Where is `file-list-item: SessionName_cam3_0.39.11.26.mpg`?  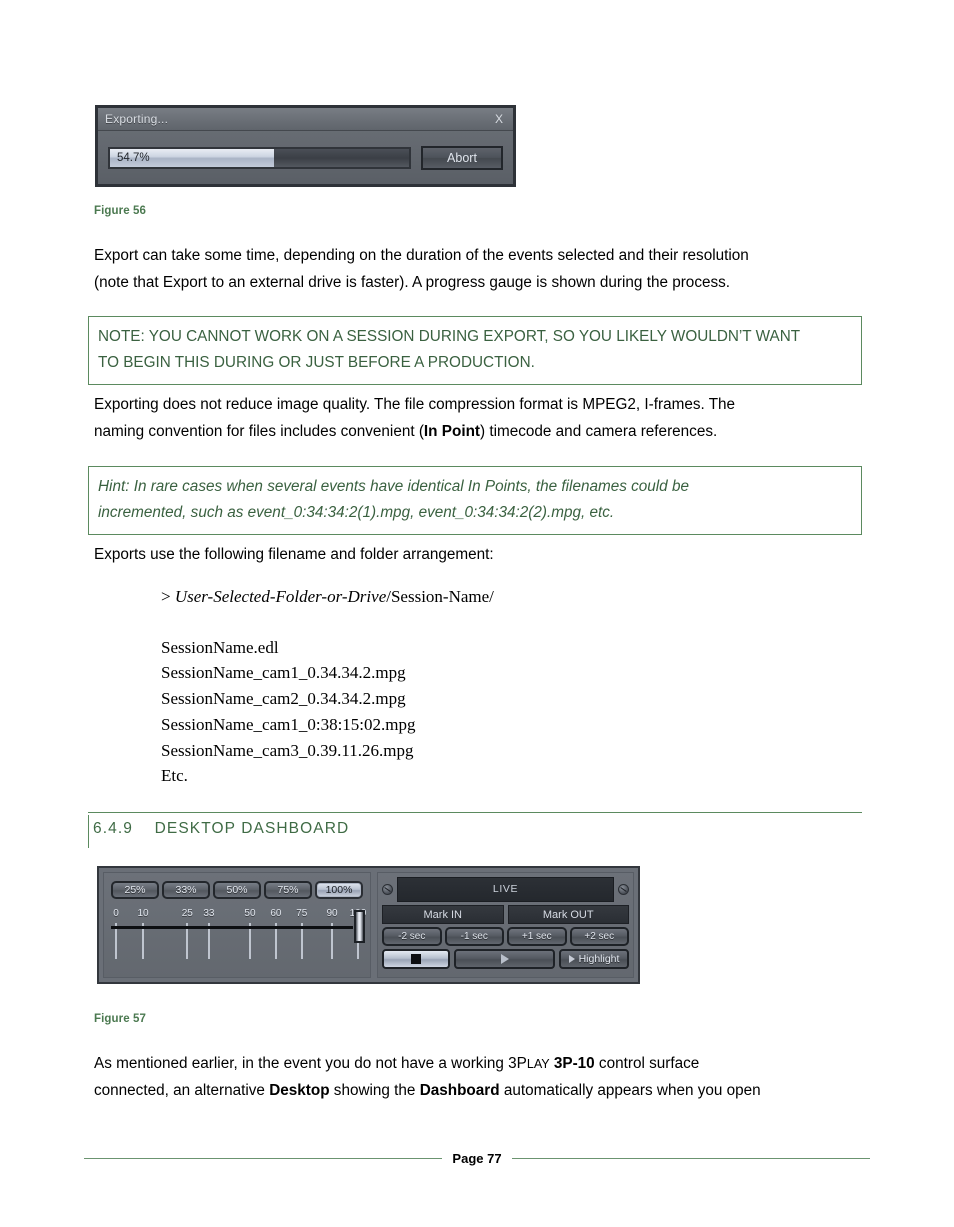 file-list-item: SessionName_cam3_0.39.11.26.mpg is located at coordinates (287, 750).